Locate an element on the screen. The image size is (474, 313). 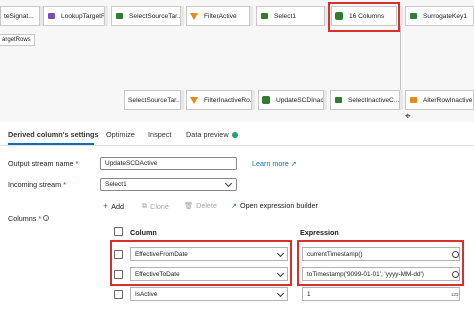
expression-input: toTimestamp('9099-01-01', 'yyyy-MM-dd') is located at coordinates (381, 274).